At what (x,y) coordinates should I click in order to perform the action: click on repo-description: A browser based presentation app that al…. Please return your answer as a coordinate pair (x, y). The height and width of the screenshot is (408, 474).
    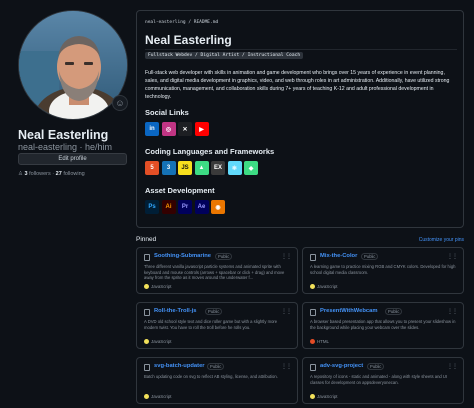
    Looking at the image, I should click on (383, 324).